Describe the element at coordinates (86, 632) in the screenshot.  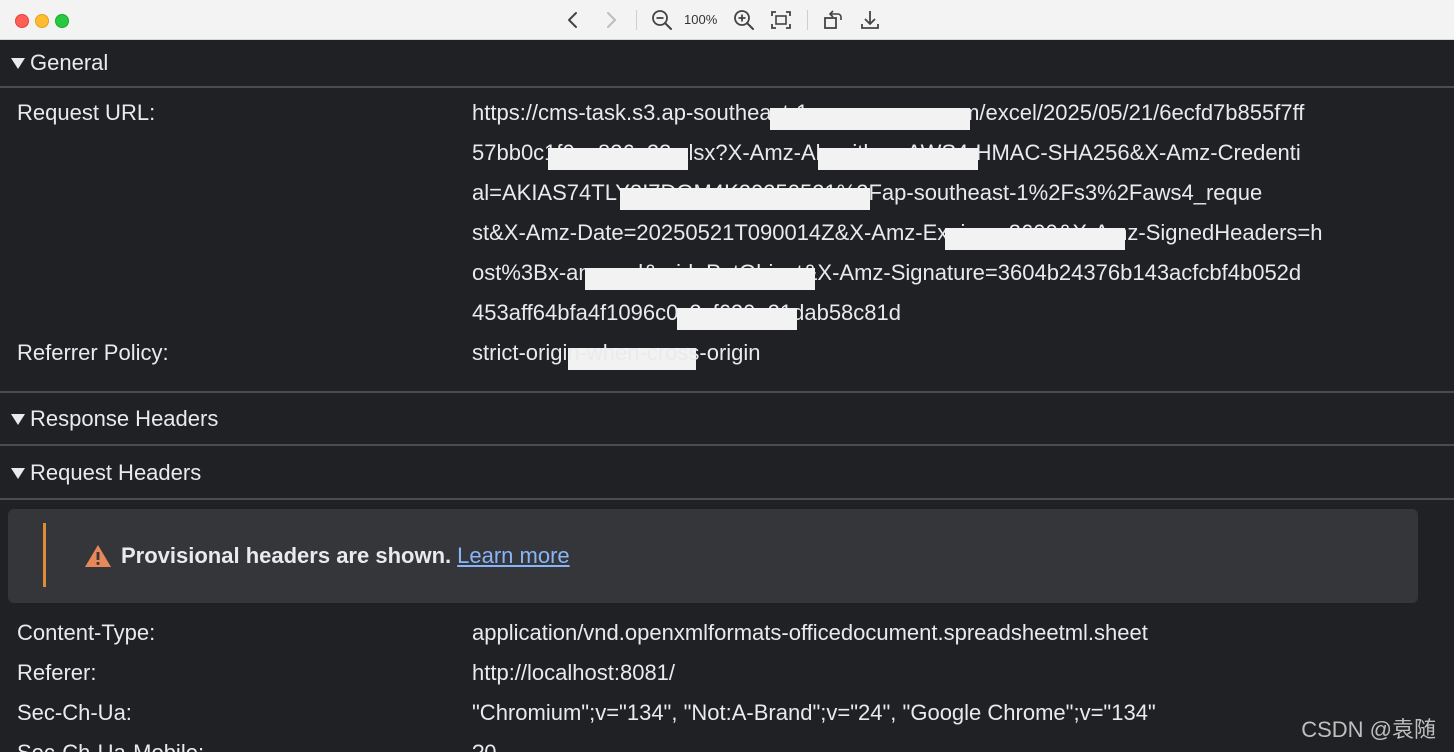
I see `header-row-label: Content-Type:` at that location.